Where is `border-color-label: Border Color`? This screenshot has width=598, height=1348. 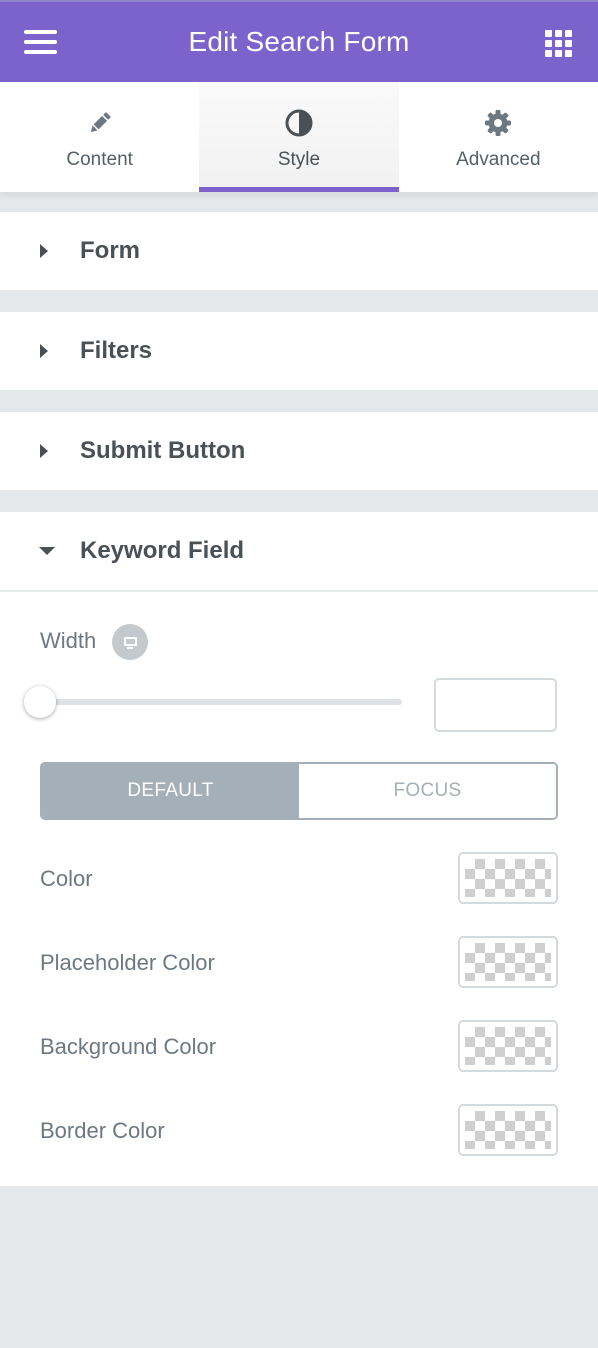 border-color-label: Border Color is located at coordinates (102, 1130).